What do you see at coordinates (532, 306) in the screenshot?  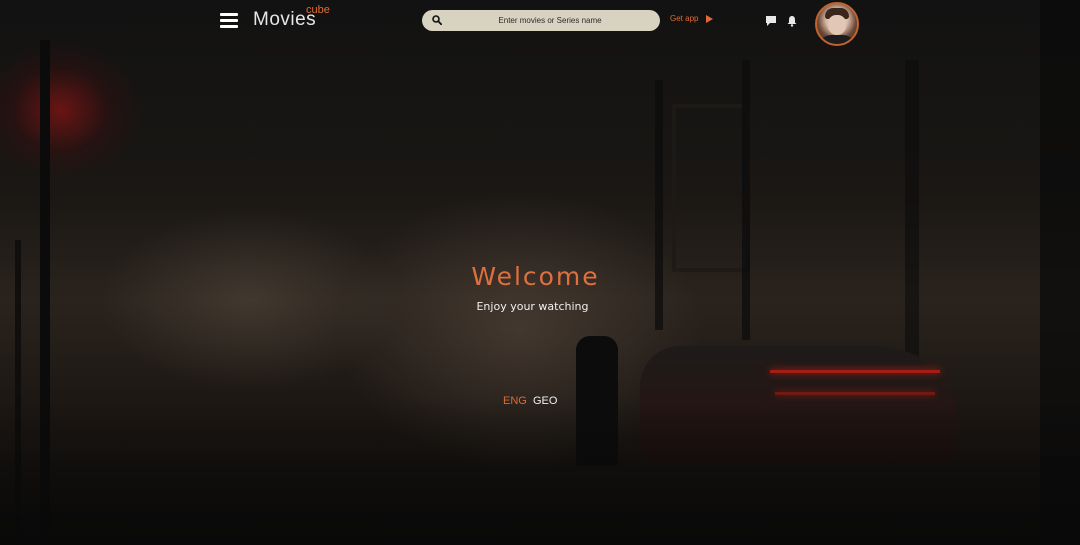 I see `welcome-subtitle: Enjoy your watching` at bounding box center [532, 306].